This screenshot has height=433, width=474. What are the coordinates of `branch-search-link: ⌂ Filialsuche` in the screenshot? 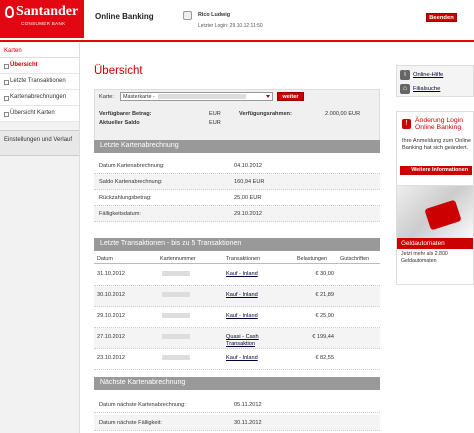 It's located at (420, 89).